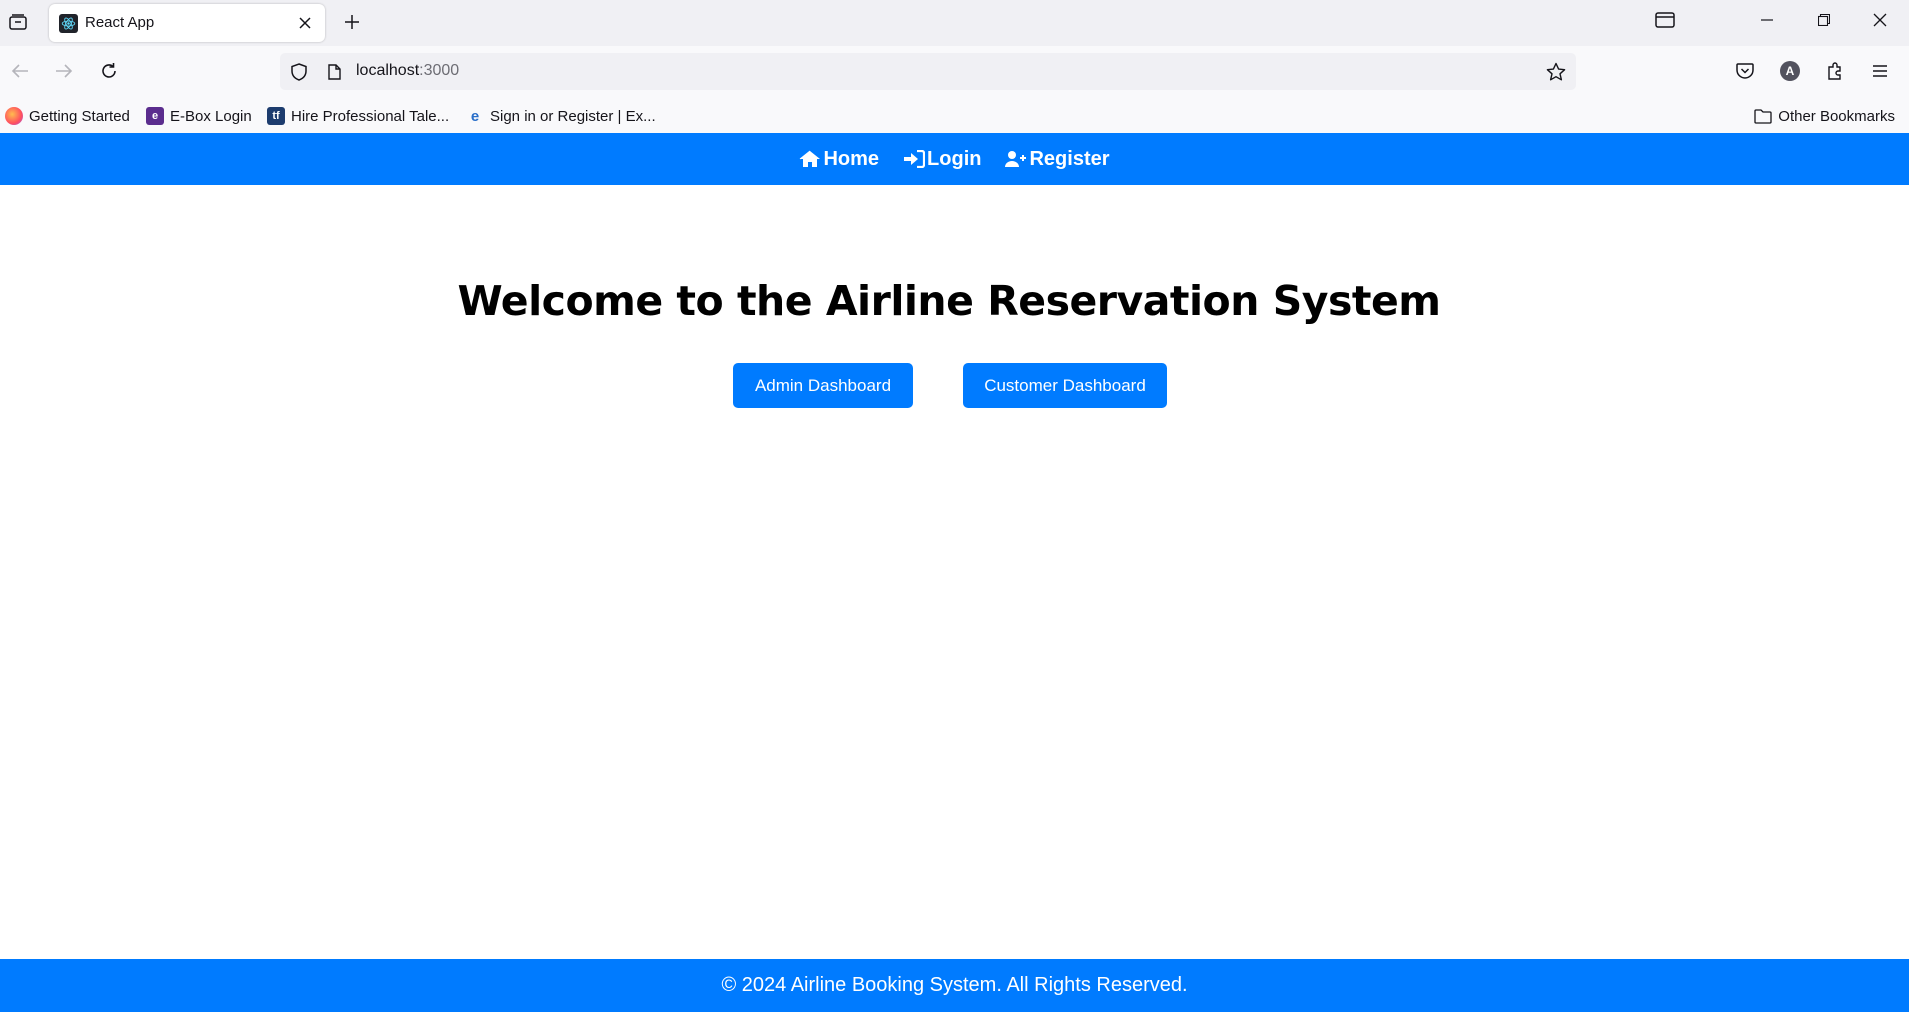 The image size is (1909, 1012). I want to click on window-tab-icon, so click(1665, 20).